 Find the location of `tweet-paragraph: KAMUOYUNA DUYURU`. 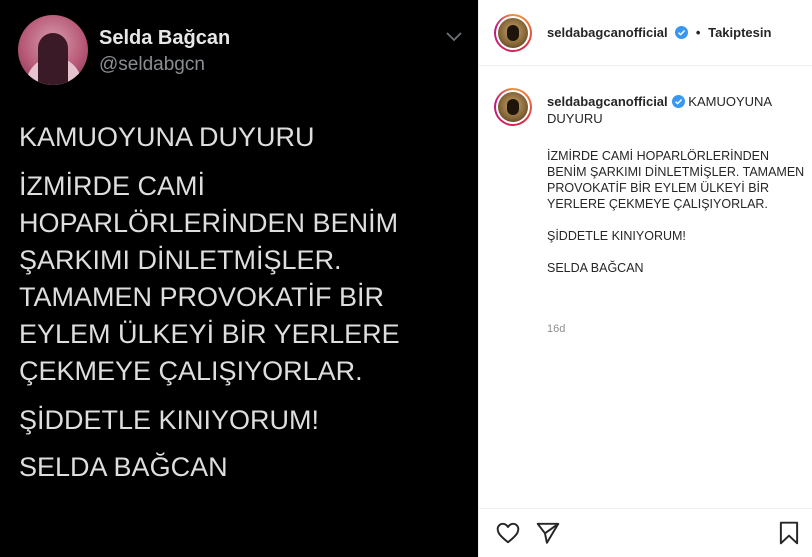

tweet-paragraph: KAMUOYUNA DUYURU is located at coordinates (167, 137).